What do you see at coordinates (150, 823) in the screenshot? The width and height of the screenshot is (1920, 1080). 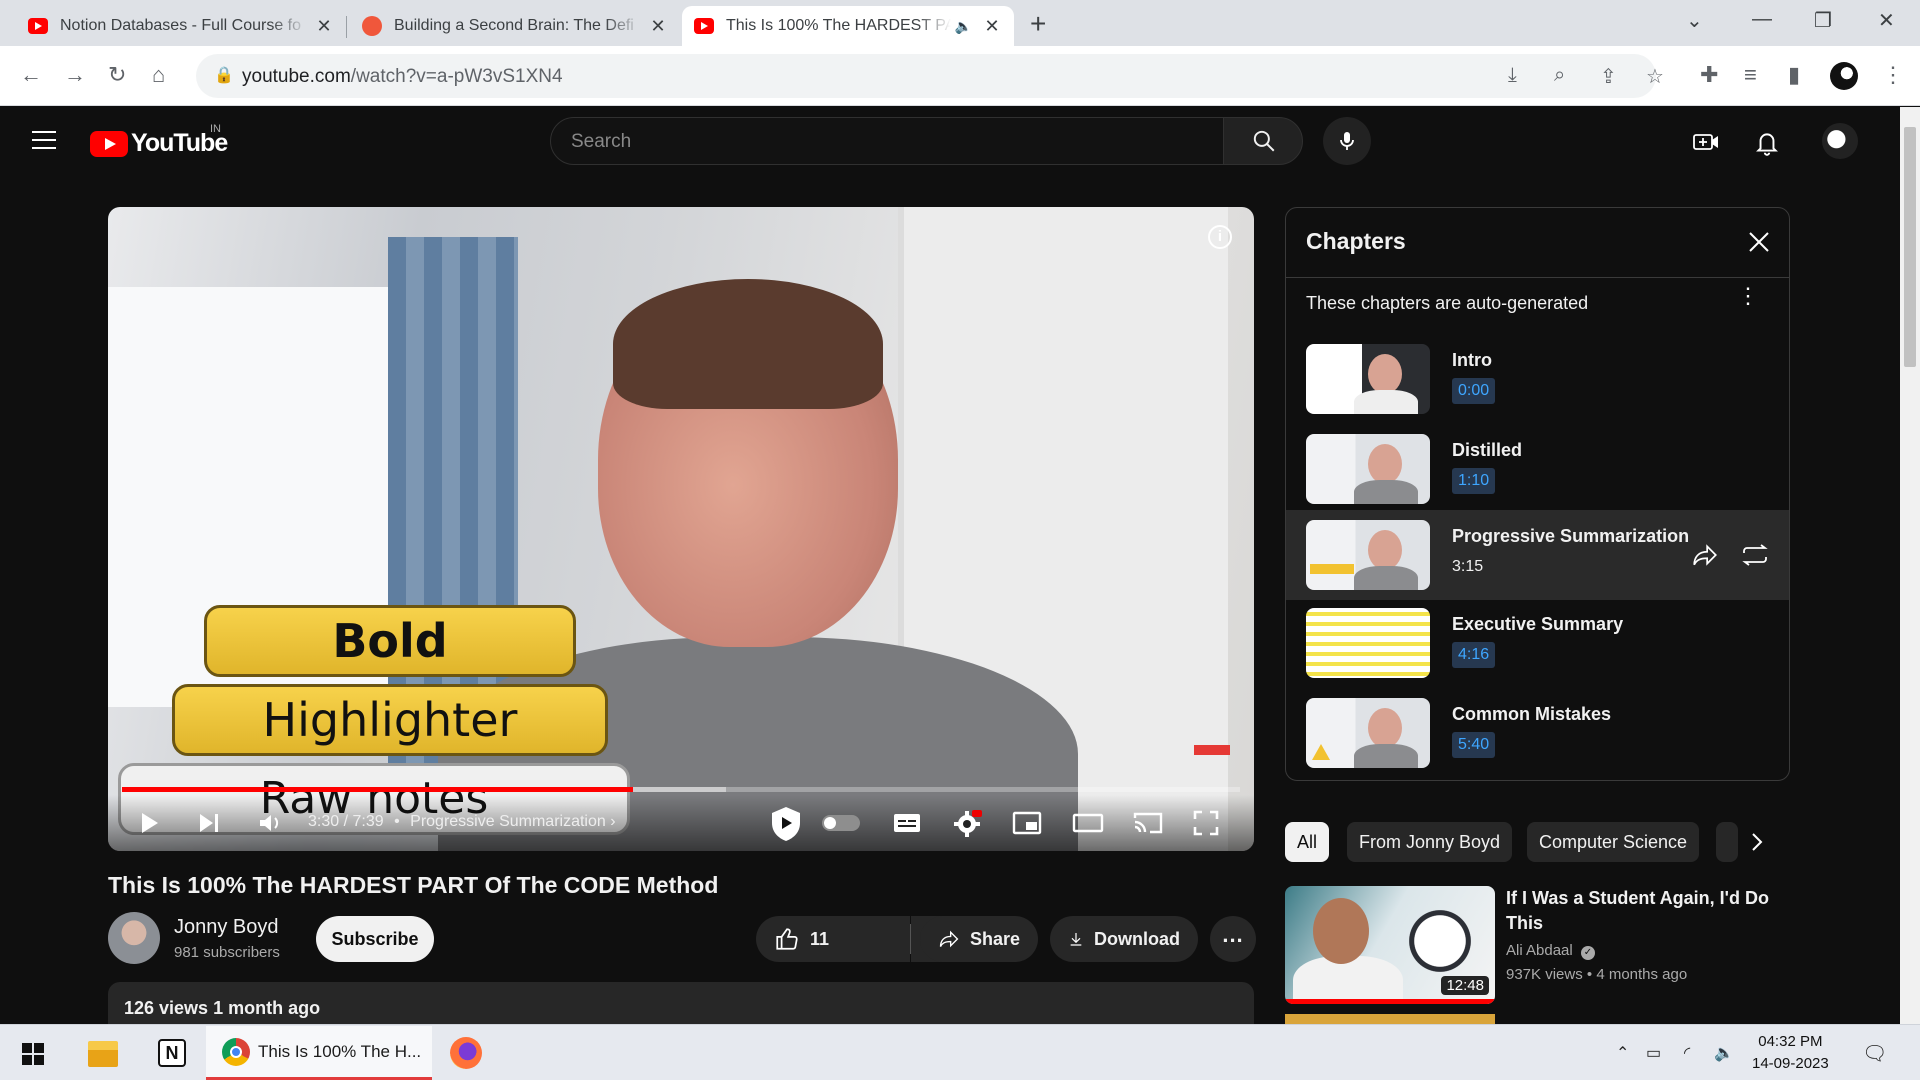 I see `play-icon` at bounding box center [150, 823].